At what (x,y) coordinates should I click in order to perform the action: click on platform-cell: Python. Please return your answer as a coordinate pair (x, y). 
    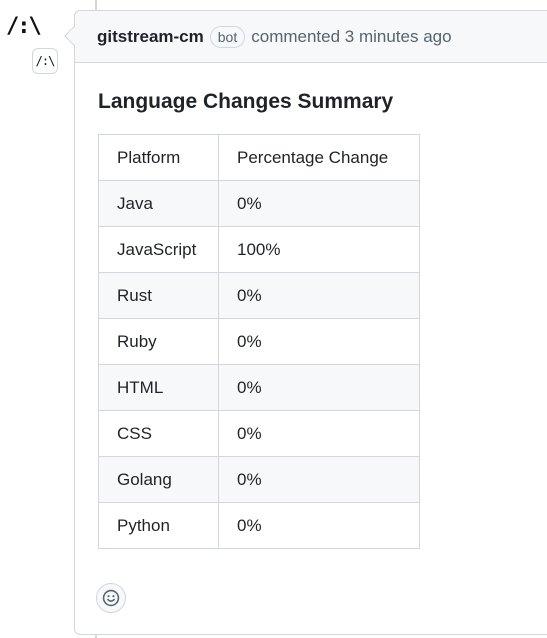
    Looking at the image, I should click on (158, 525).